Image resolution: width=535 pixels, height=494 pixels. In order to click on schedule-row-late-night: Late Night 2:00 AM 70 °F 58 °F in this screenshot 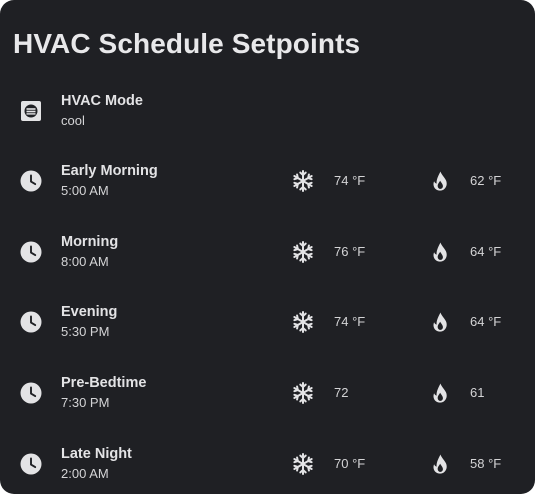, I will do `click(267, 464)`.